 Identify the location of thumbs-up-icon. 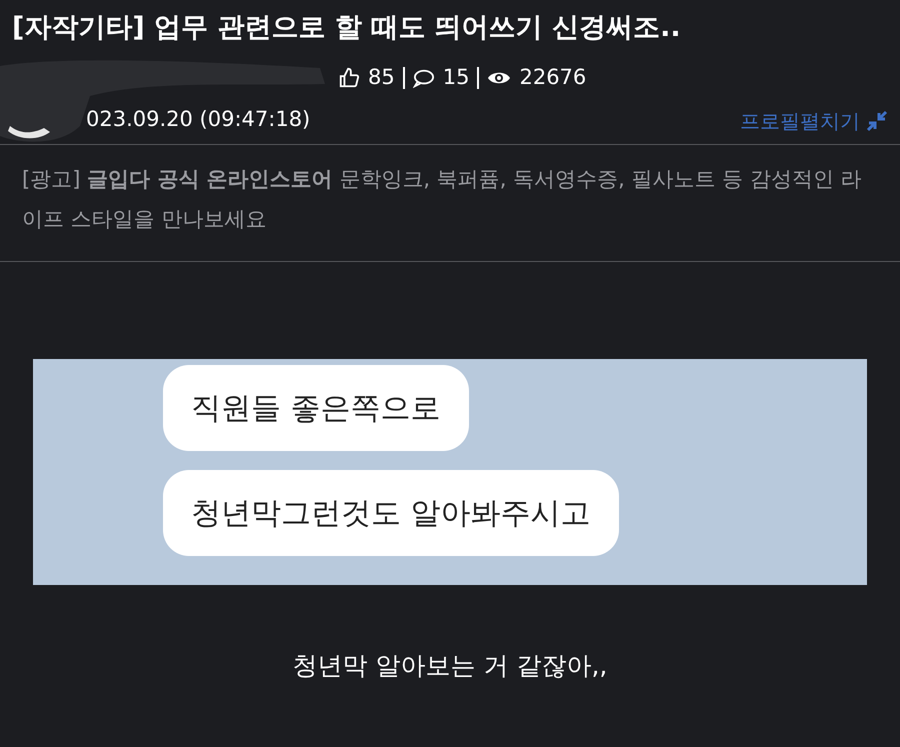
(349, 77).